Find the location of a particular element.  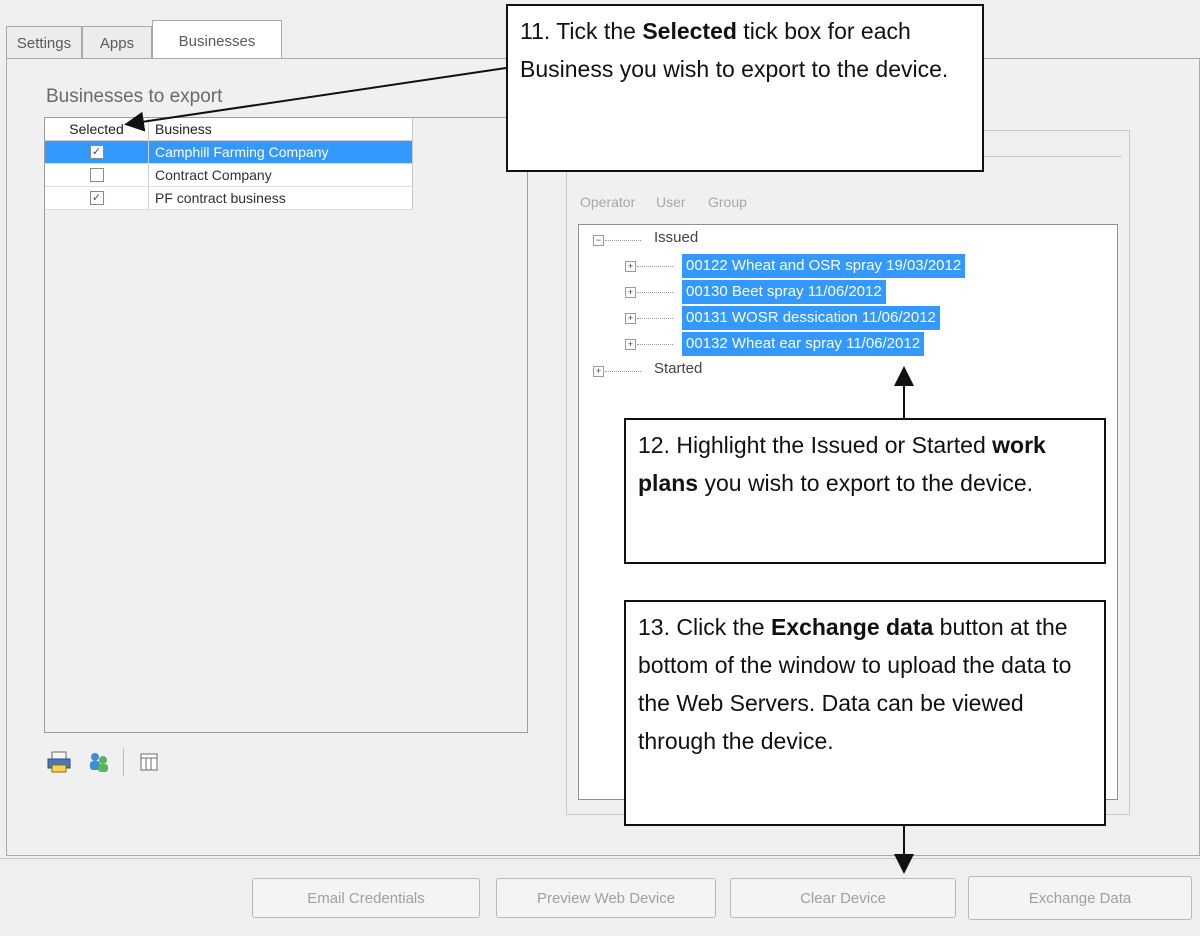

arrow-to-selected-column is located at coordinates (315, 99).